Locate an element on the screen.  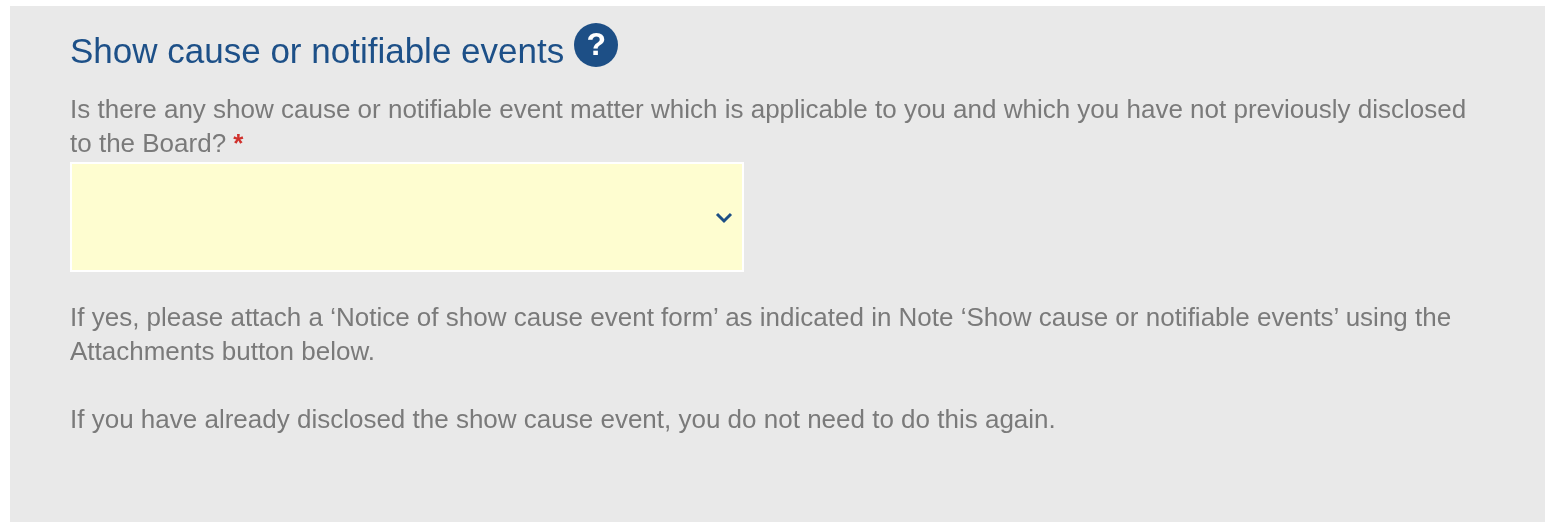
answer-dropdown is located at coordinates (407, 216).